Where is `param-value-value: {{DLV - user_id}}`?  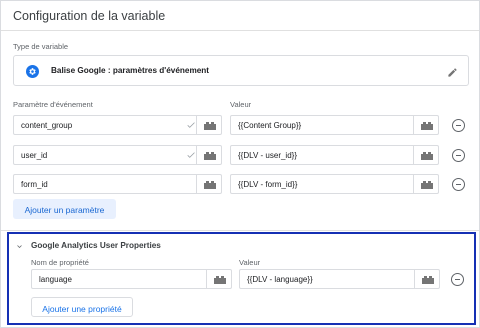
param-value-value: {{DLV - user_id}} is located at coordinates (268, 155).